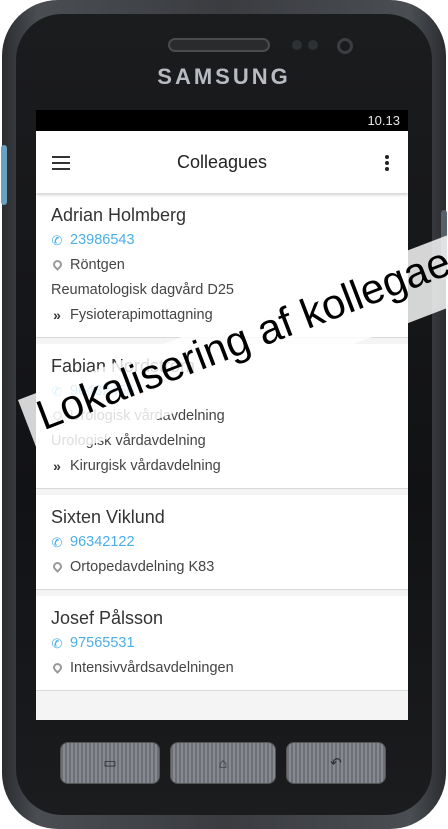 This screenshot has width=448, height=829. I want to click on hardware-keys: ▭ ⌂ ↶, so click(223, 763).